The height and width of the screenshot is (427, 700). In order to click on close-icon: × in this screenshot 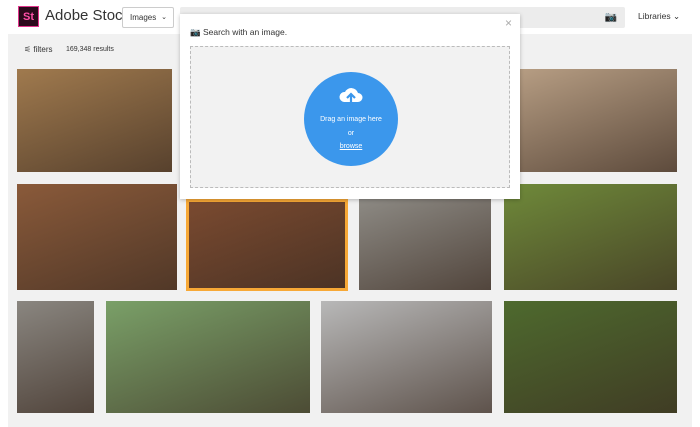, I will do `click(508, 23)`.